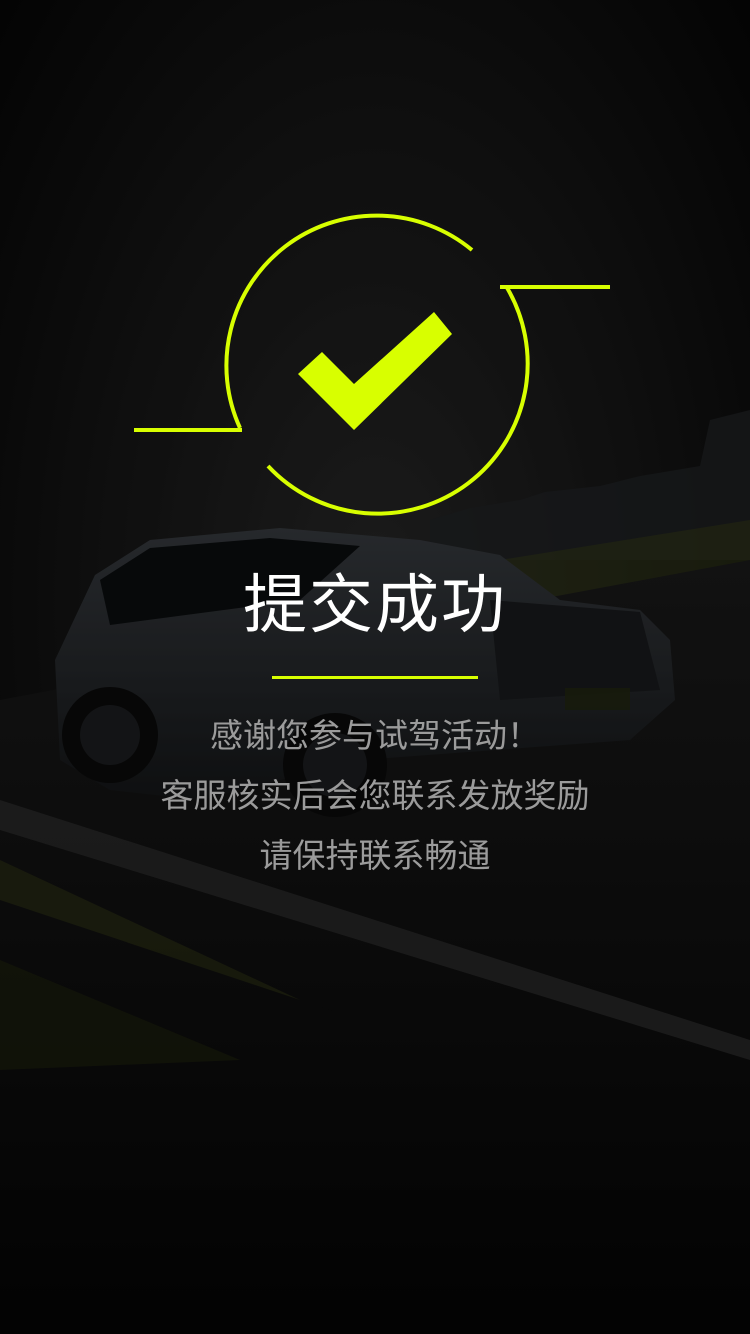  Describe the element at coordinates (375, 735) in the screenshot. I see `message-line-1: 感谢您参与试驾活动！` at that location.